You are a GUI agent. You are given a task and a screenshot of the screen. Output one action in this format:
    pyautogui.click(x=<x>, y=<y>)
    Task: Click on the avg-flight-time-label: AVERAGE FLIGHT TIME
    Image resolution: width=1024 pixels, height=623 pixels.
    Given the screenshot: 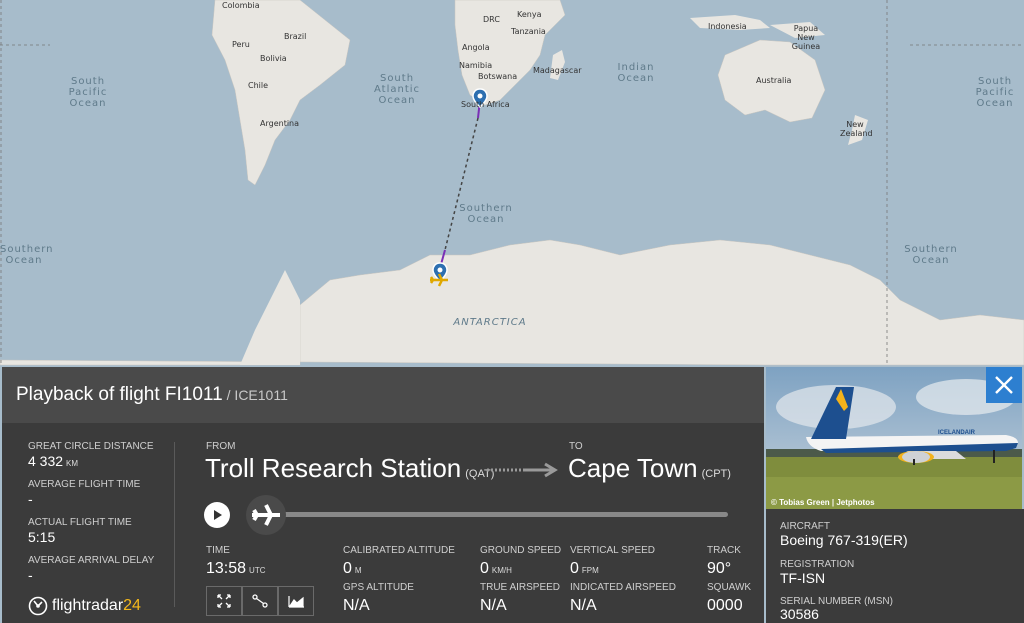 What is the action you would take?
    pyautogui.click(x=84, y=484)
    